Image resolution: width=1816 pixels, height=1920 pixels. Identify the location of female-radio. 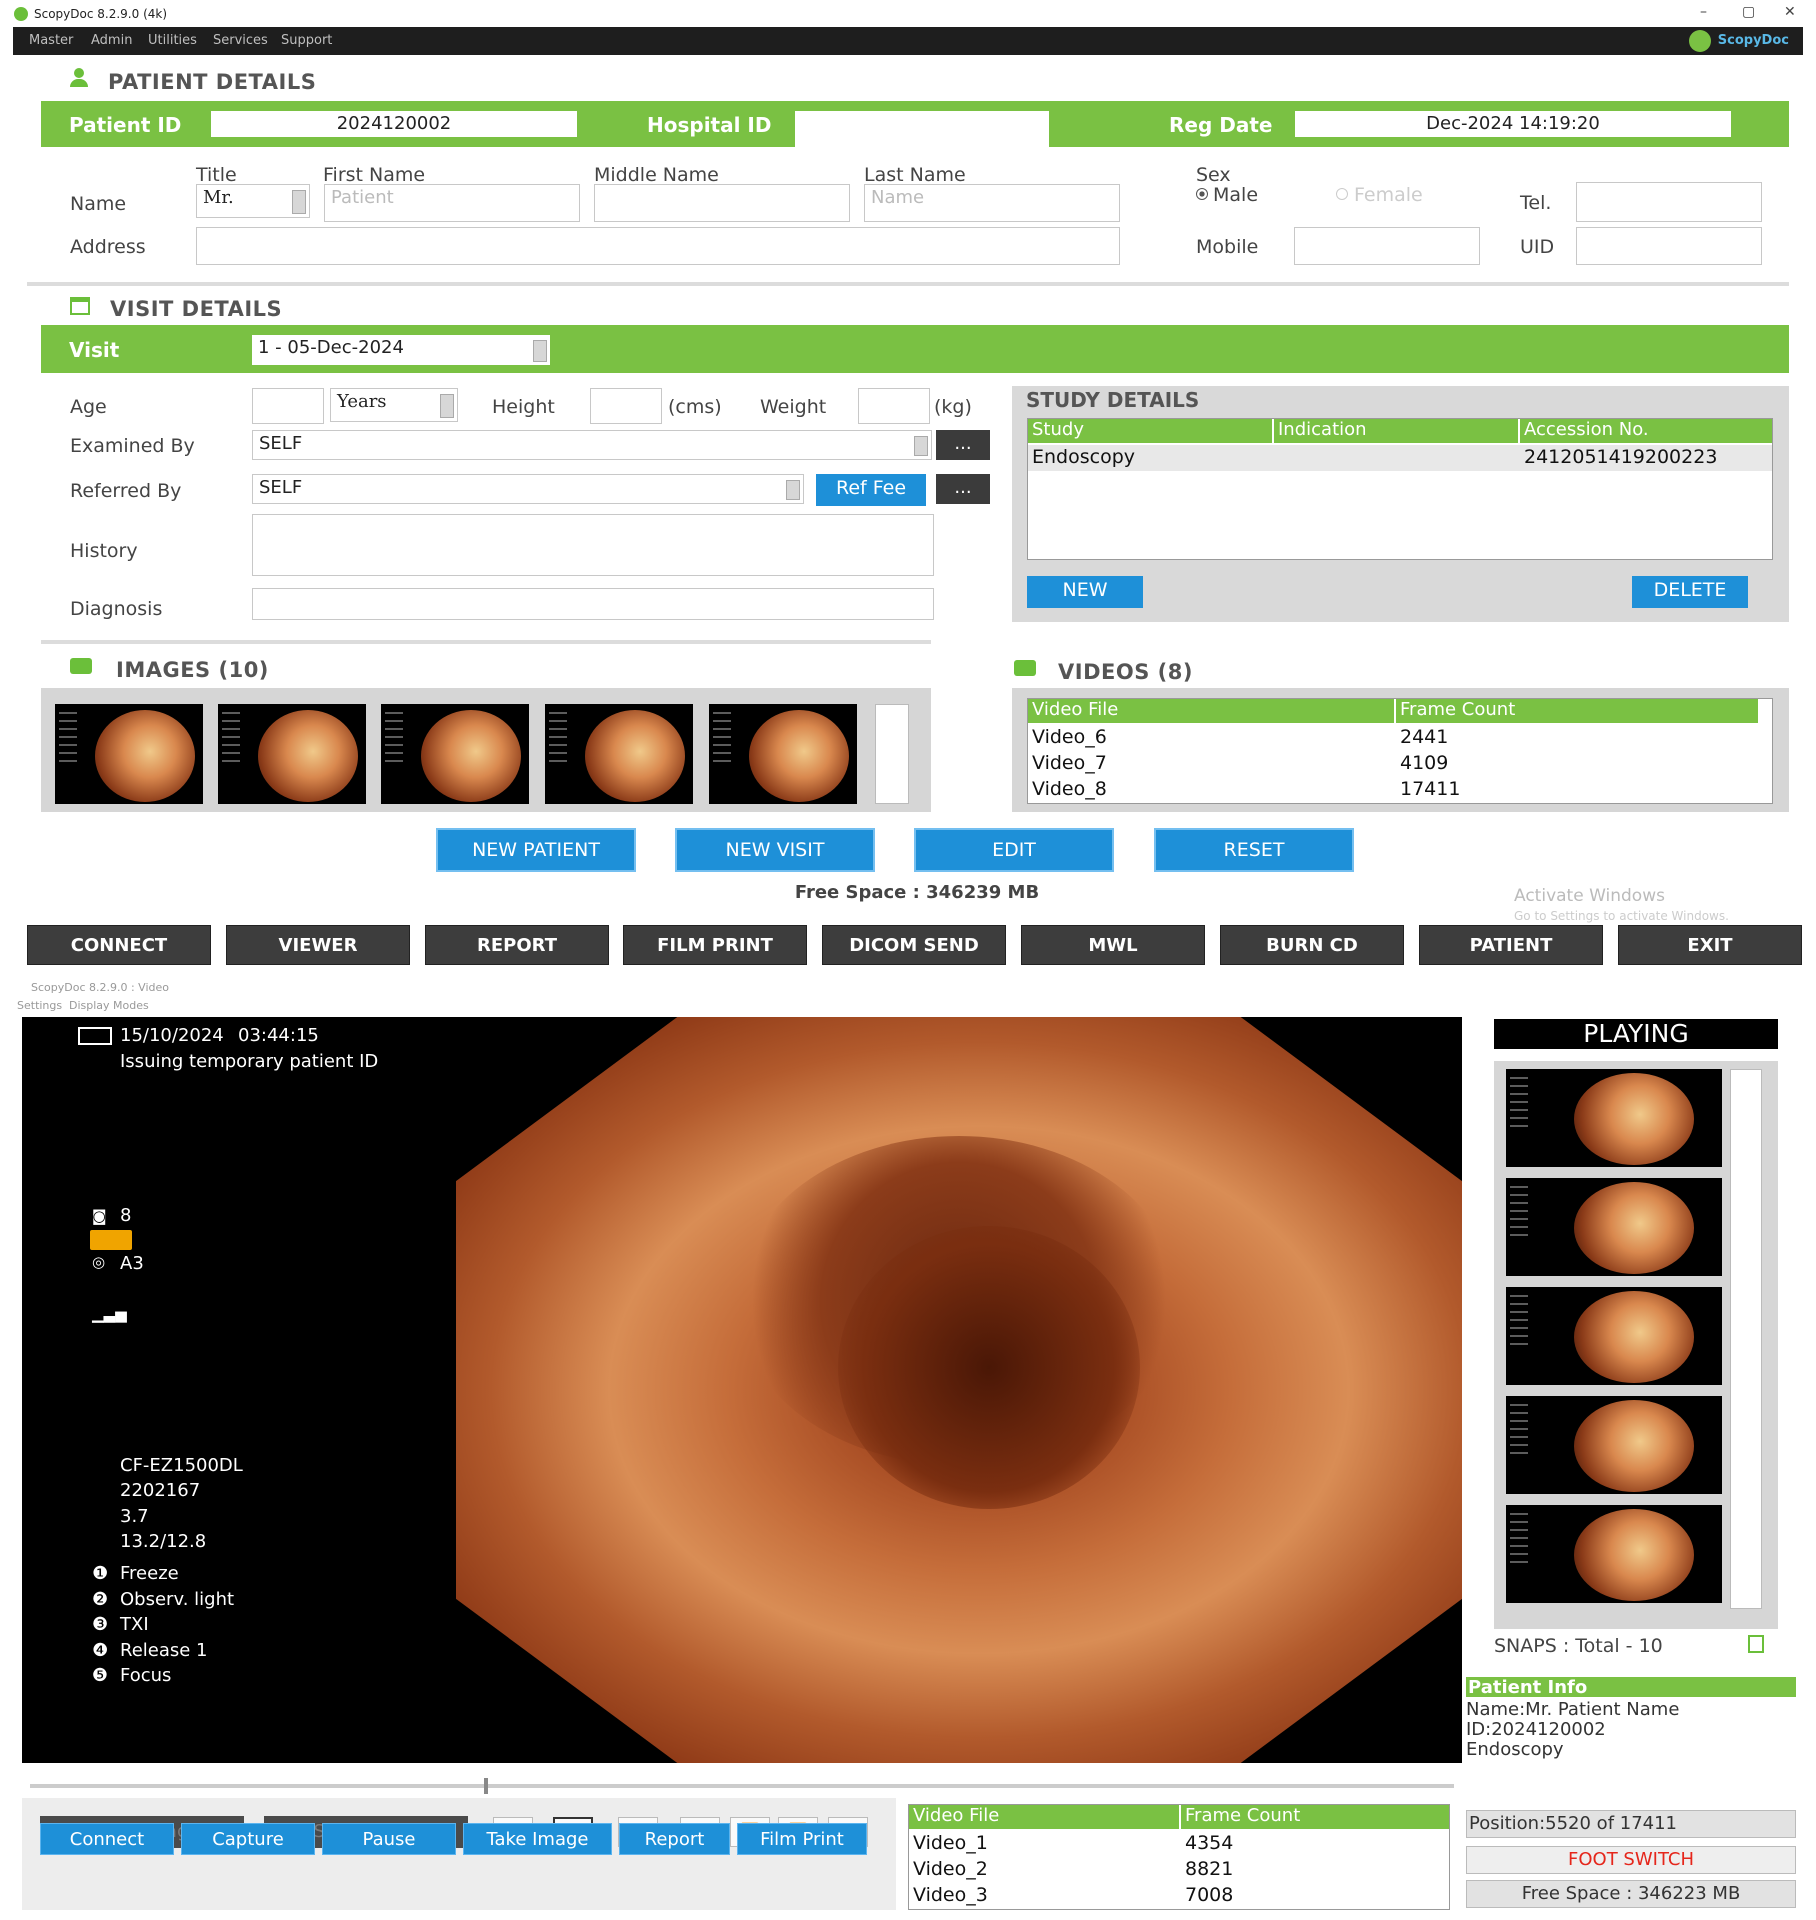
(1342, 194).